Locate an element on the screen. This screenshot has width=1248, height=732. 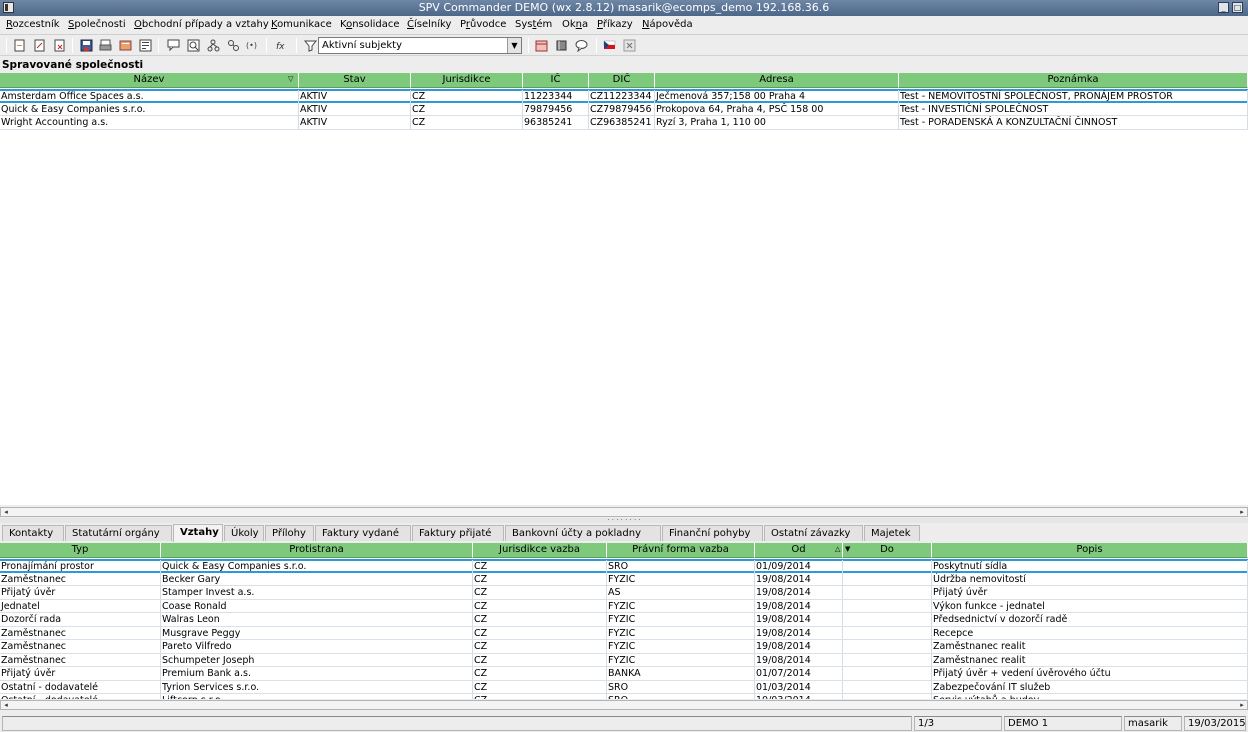
tab-kontakty: Kontakty is located at coordinates (33, 533).